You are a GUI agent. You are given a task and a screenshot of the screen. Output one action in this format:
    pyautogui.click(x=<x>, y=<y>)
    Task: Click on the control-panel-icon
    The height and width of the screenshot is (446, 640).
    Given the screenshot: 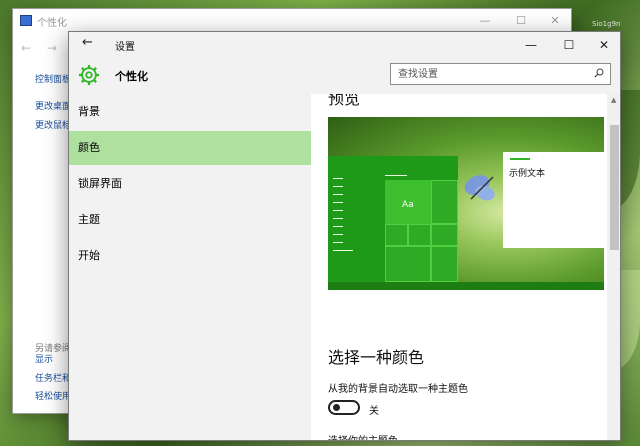 What is the action you would take?
    pyautogui.click(x=26, y=20)
    